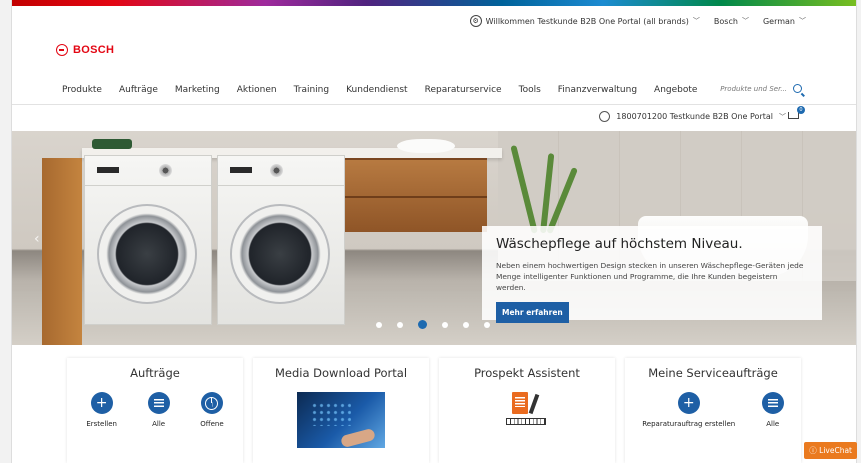 This screenshot has width=861, height=463. I want to click on language-selector: German ﹀, so click(784, 21).